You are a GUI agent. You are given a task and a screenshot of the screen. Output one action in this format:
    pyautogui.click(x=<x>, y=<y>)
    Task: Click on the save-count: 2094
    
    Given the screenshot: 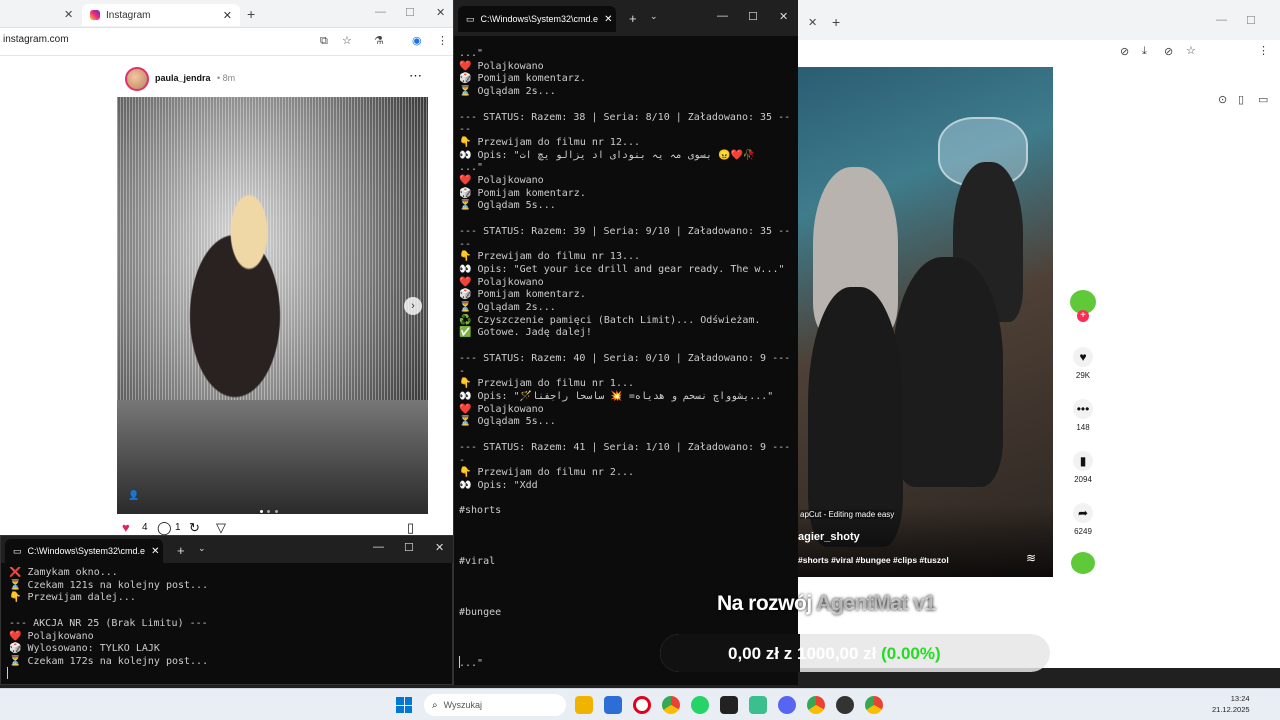 What is the action you would take?
    pyautogui.click(x=1083, y=479)
    